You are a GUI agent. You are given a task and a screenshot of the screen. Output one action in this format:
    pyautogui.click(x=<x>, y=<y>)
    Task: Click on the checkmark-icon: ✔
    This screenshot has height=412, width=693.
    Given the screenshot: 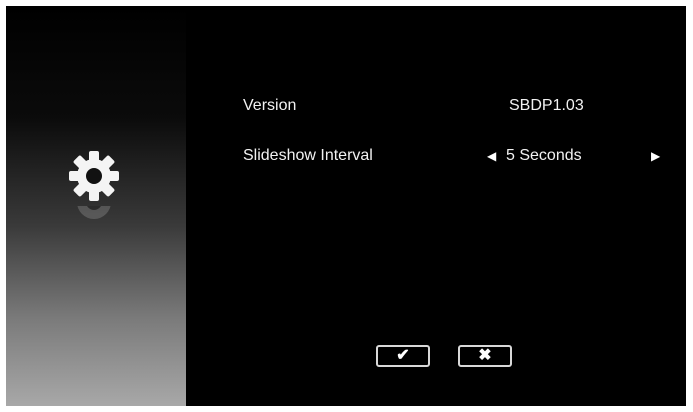 What is the action you would take?
    pyautogui.click(x=403, y=355)
    